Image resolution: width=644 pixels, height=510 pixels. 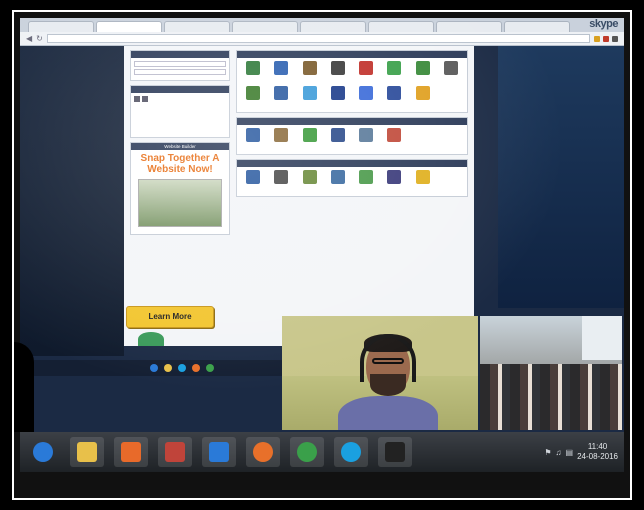 I want to click on prev-icon, so click(x=137, y=99).